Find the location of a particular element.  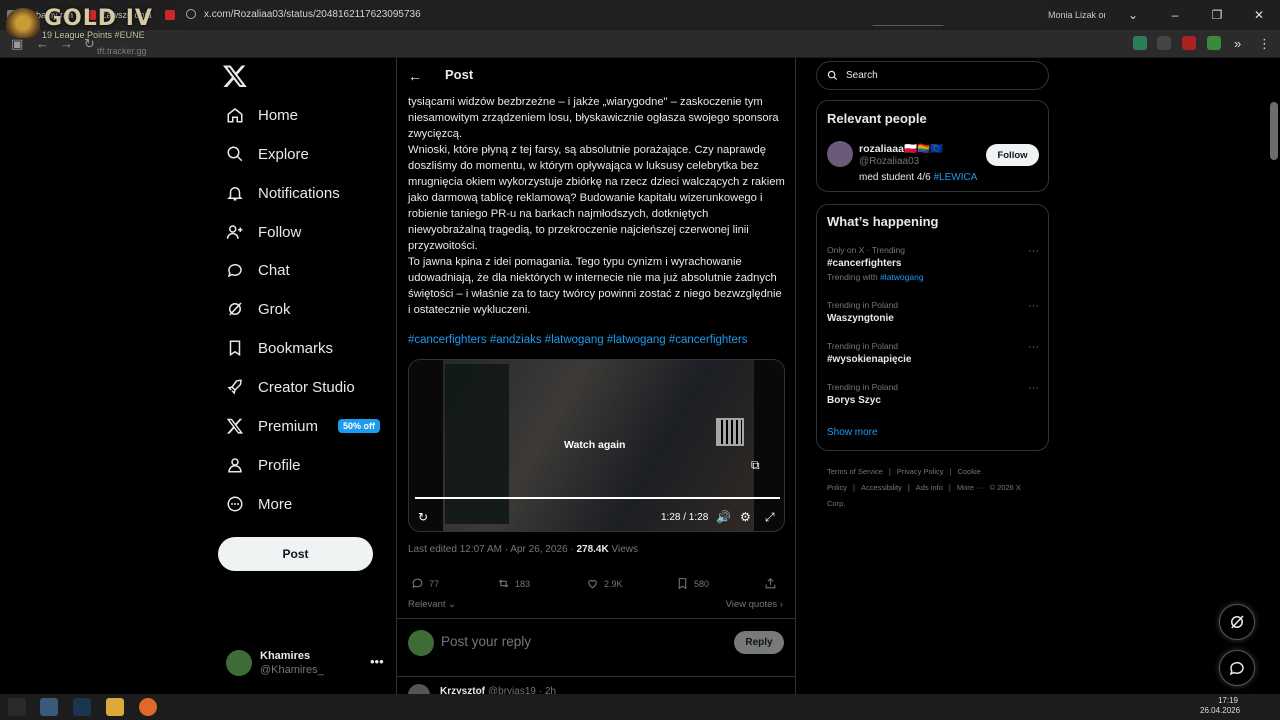

settings-gear-icon: ⚙ is located at coordinates (745, 517).